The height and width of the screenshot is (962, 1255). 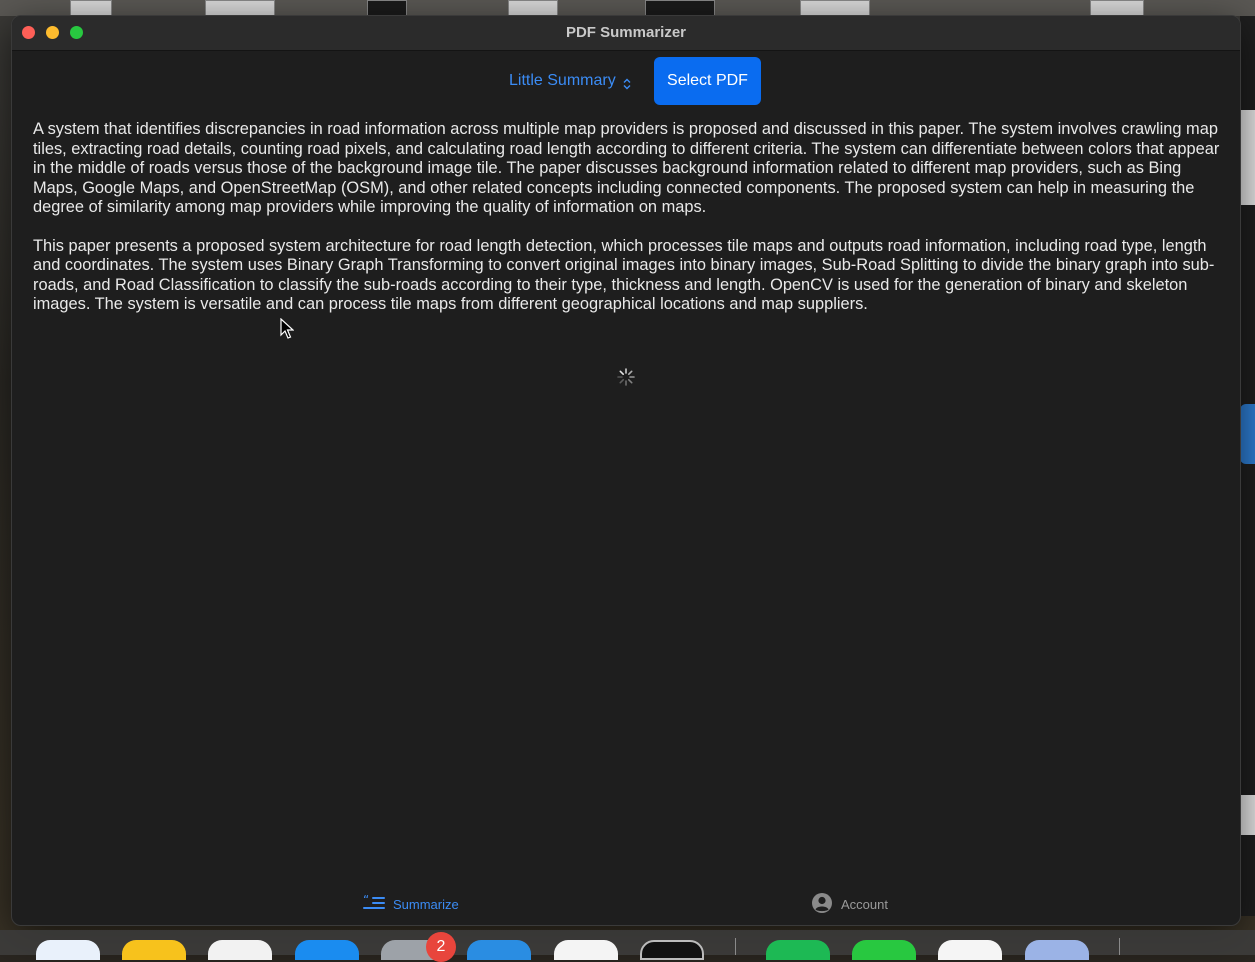 I want to click on app-store-icon, so click(x=327, y=950).